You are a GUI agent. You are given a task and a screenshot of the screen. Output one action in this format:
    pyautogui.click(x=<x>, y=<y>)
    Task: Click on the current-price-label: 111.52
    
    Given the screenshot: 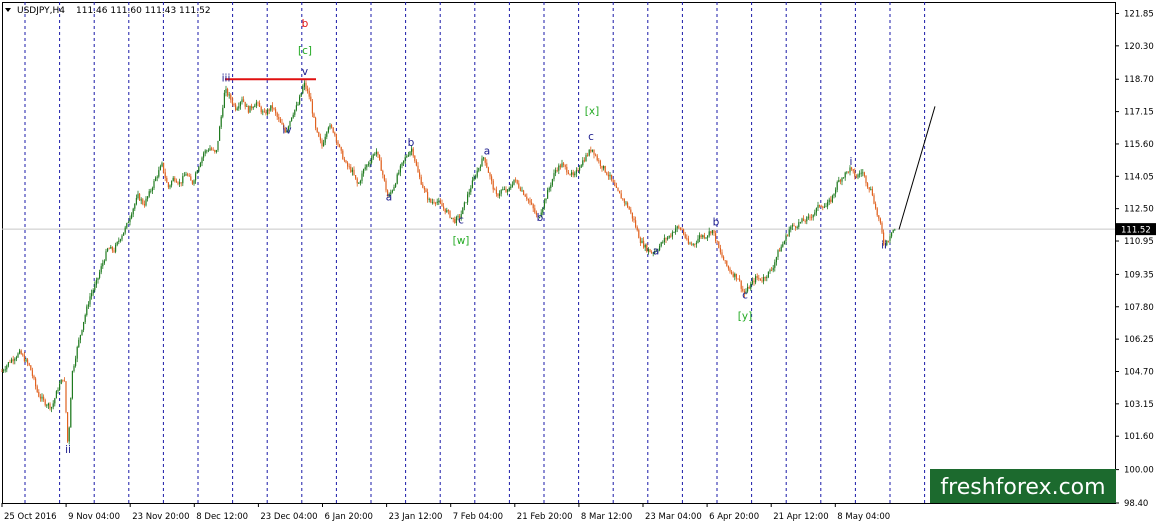 What is the action you would take?
    pyautogui.click(x=1136, y=231)
    